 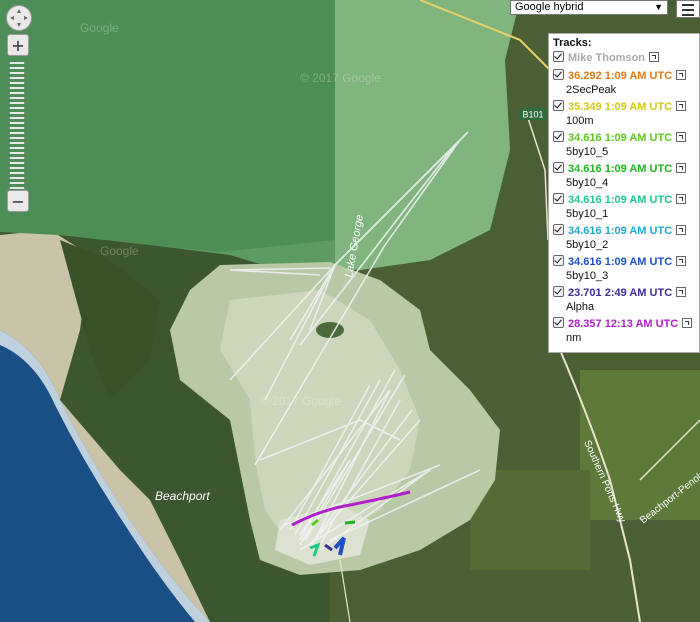 I want to click on minus-icon: −, so click(x=18, y=201).